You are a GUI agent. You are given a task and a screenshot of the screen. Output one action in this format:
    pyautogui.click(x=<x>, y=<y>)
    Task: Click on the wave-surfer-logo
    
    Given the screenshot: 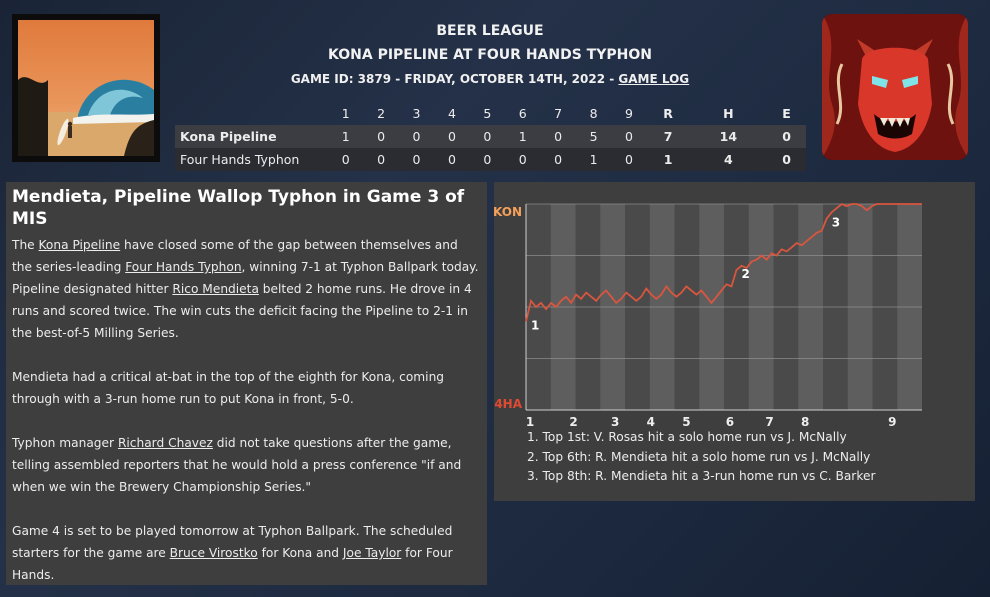 What is the action you would take?
    pyautogui.click(x=86, y=88)
    